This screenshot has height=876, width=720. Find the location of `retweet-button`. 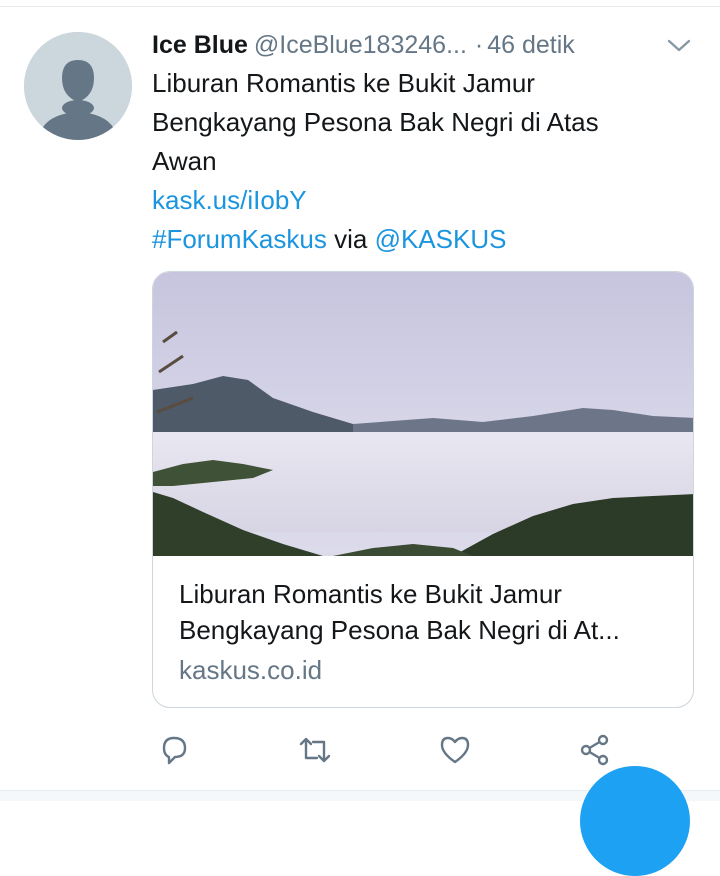

retweet-button is located at coordinates (315, 750).